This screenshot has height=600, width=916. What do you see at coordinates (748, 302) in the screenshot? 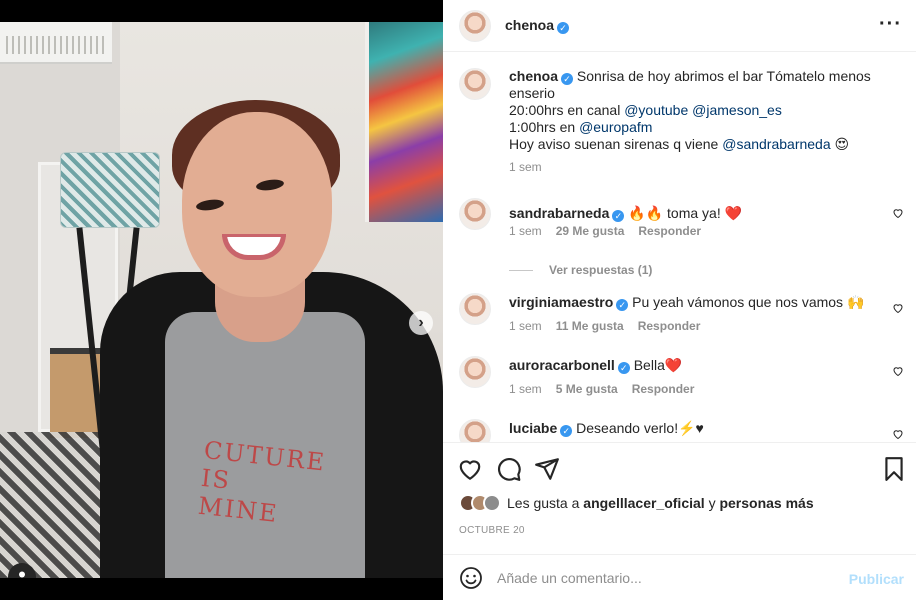
I see `comment-text: Pu yeah vámonos que nos vamos 🙌` at bounding box center [748, 302].